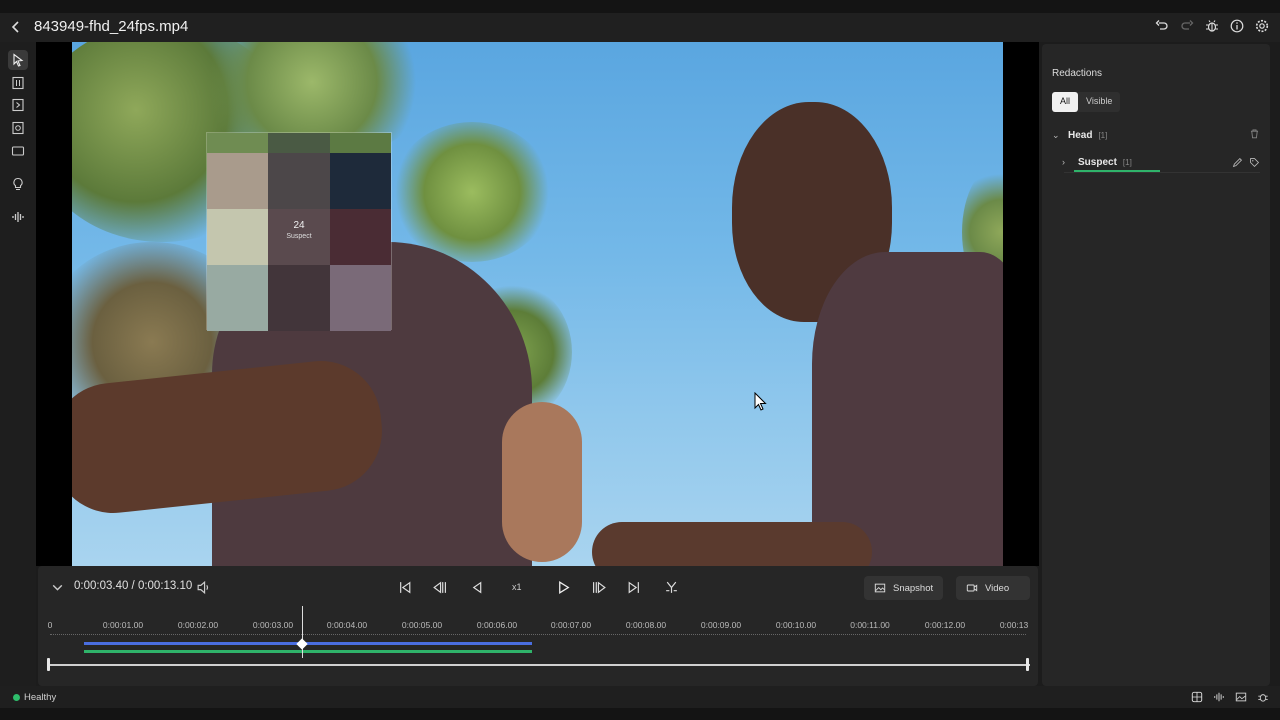 Image resolution: width=1280 pixels, height=720 pixels. I want to click on rectangle-icon, so click(18, 151).